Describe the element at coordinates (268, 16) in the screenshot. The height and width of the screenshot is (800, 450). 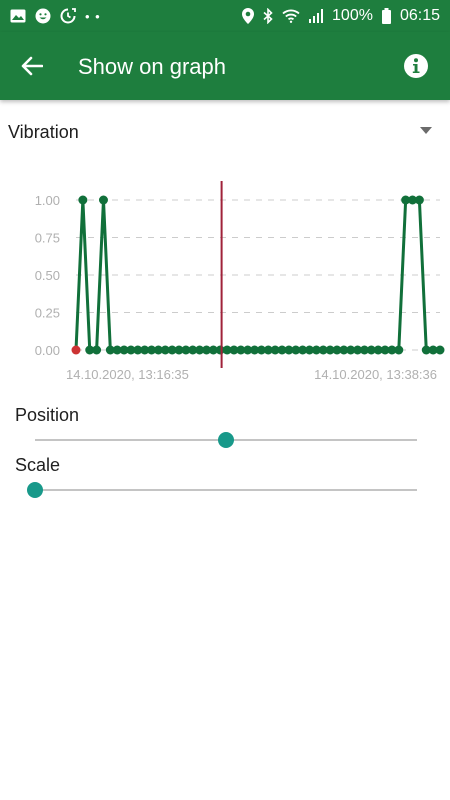
I see `bluetooth-icon` at that location.